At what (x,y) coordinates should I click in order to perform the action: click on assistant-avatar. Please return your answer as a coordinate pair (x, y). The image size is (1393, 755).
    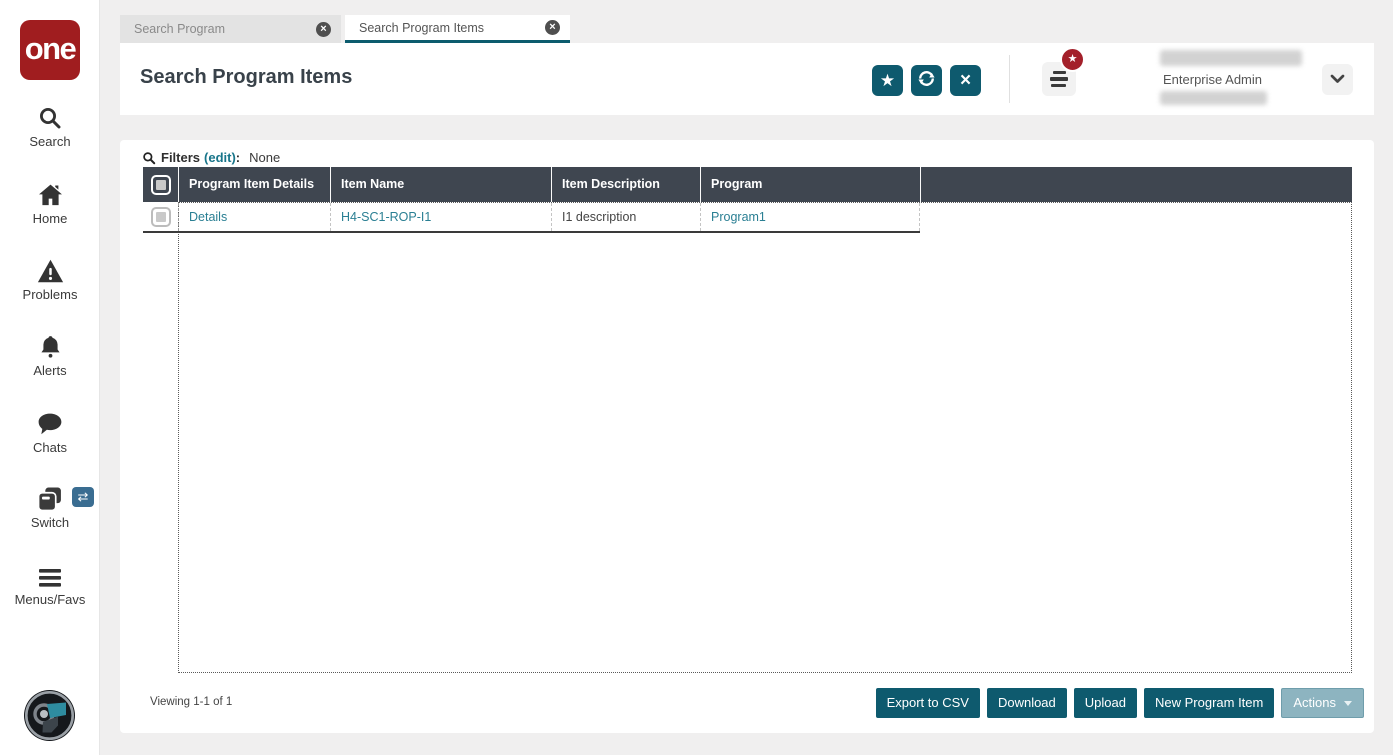
    Looking at the image, I should click on (49, 715).